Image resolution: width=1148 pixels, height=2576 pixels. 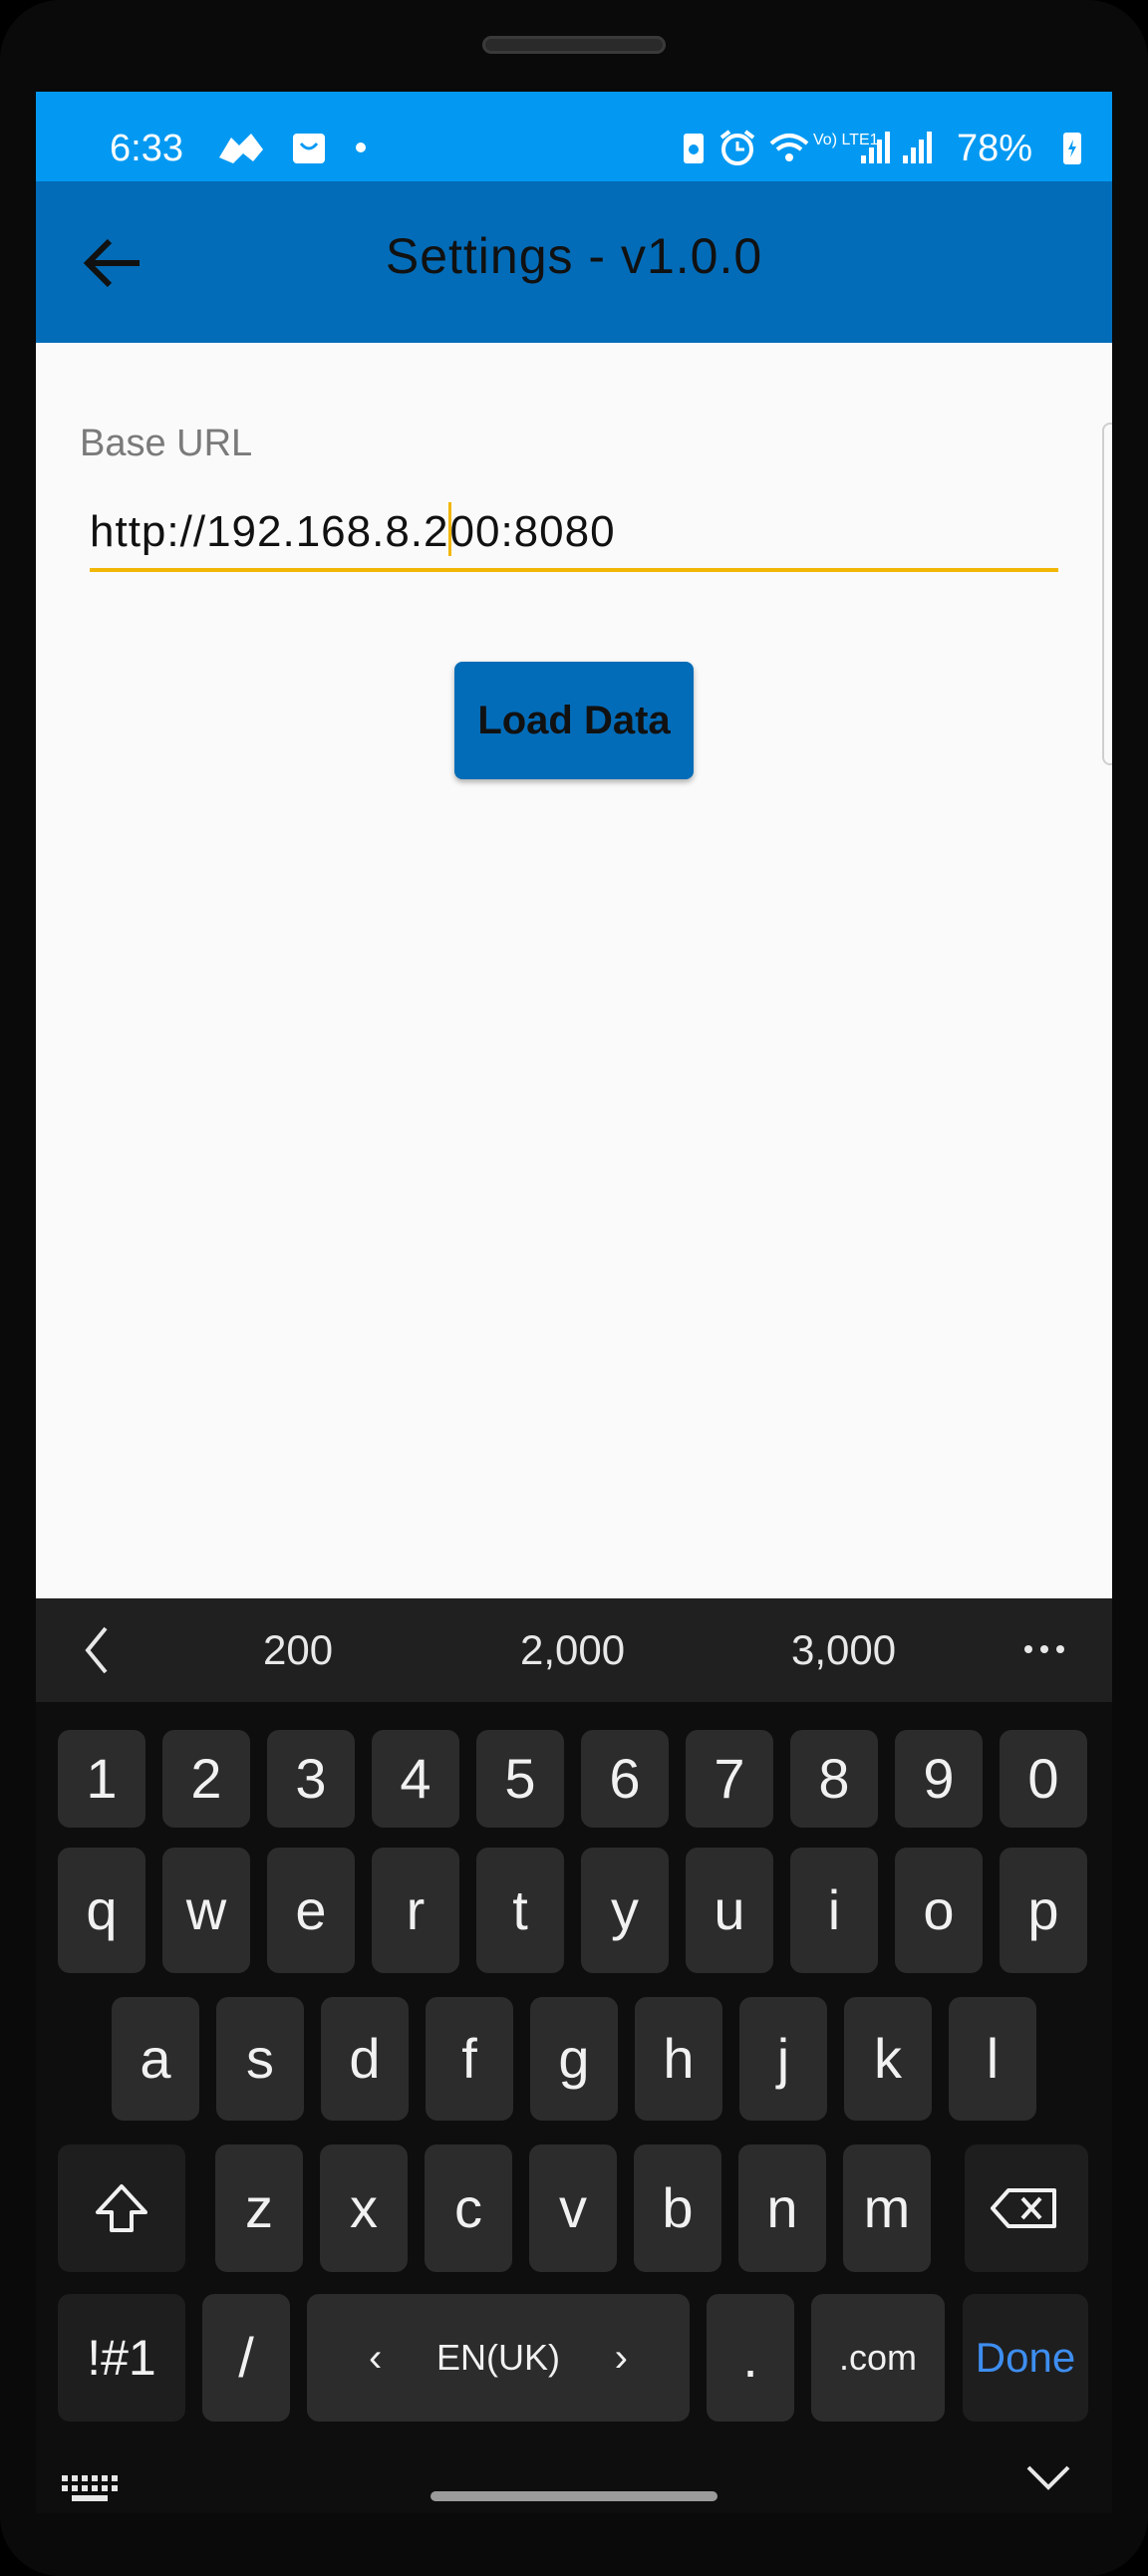 I want to click on key-s: s, so click(x=260, y=2059).